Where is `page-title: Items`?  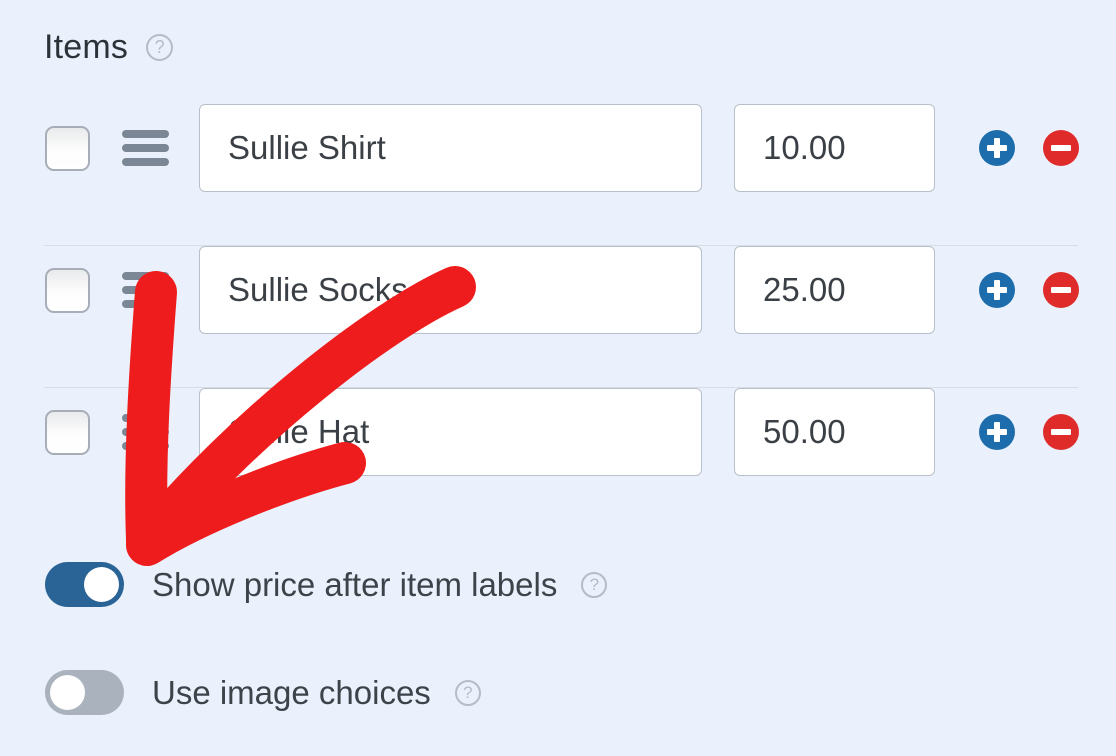 page-title: Items is located at coordinates (86, 47).